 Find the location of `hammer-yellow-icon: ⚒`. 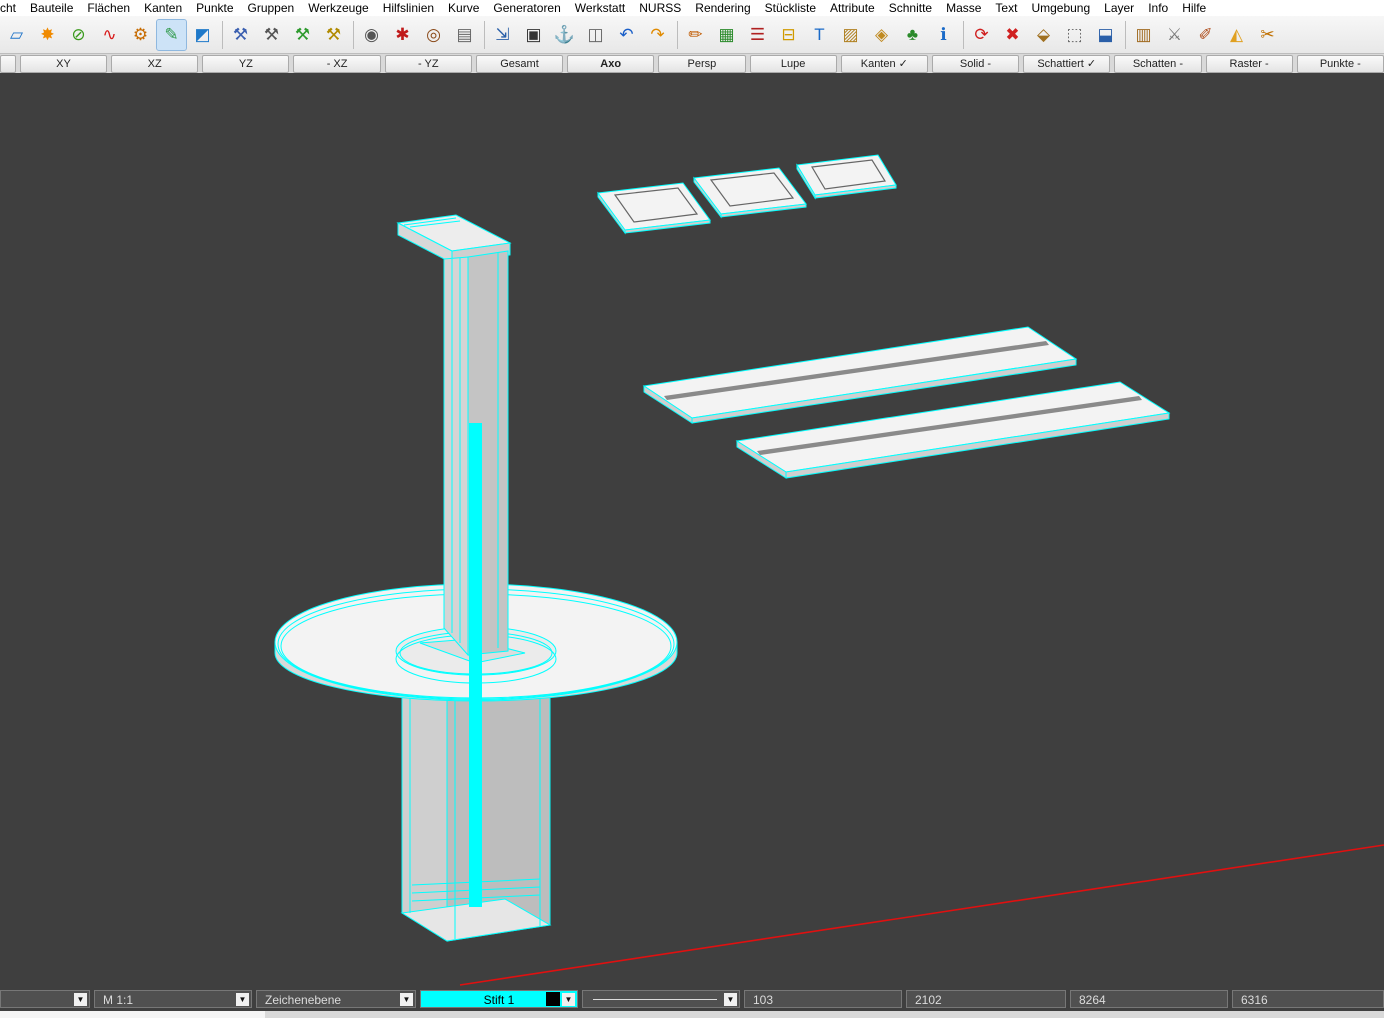

hammer-yellow-icon: ⚒ is located at coordinates (333, 35).